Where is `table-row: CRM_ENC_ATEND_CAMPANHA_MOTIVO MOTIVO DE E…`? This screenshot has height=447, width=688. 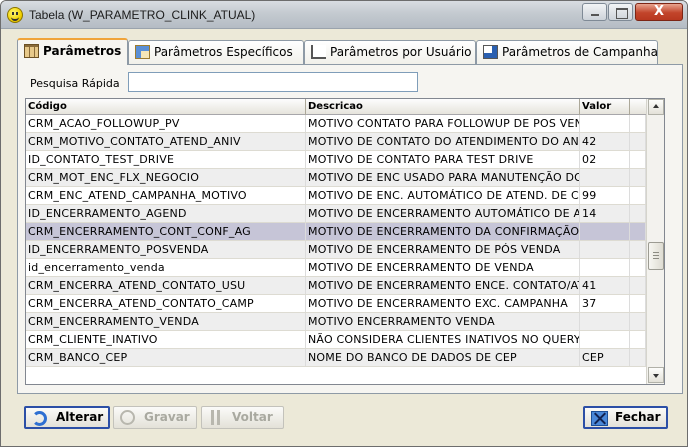
table-row: CRM_ENC_ATEND_CAMPANHA_MOTIVO MOTIVO DE E… is located at coordinates (336, 196).